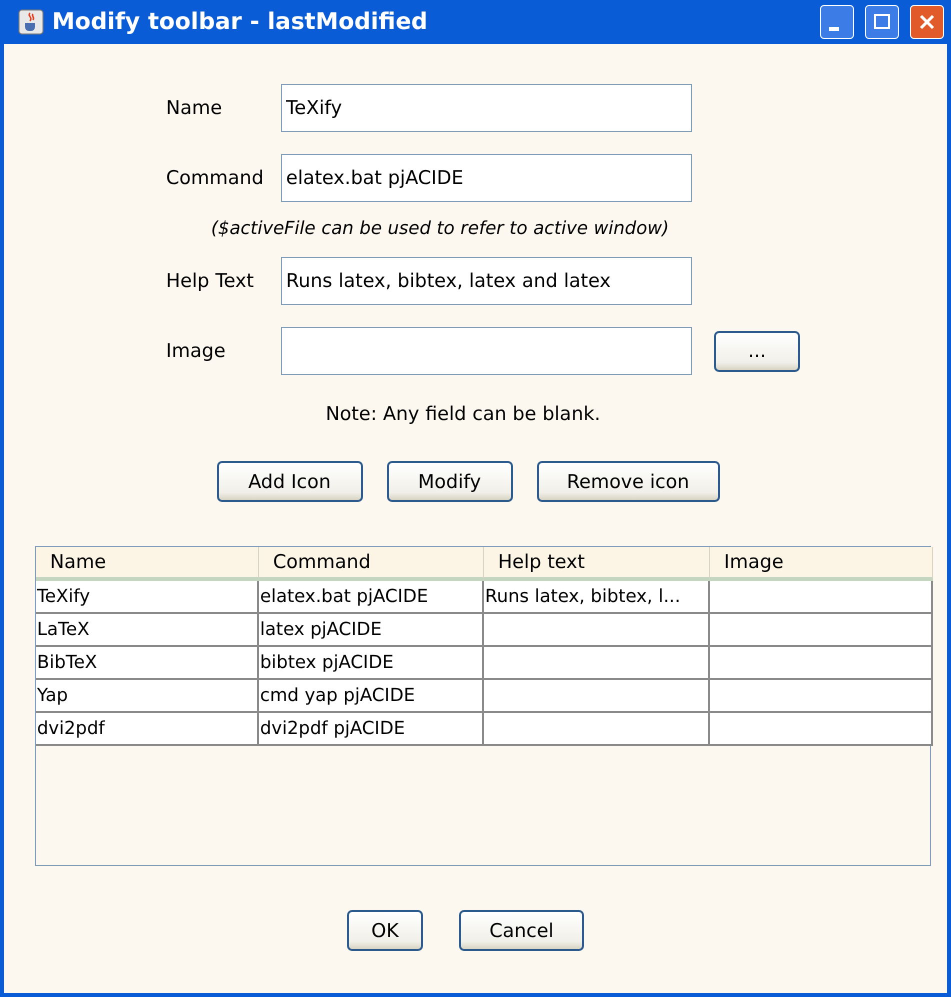  What do you see at coordinates (834, 29) in the screenshot?
I see `minimize-icon` at bounding box center [834, 29].